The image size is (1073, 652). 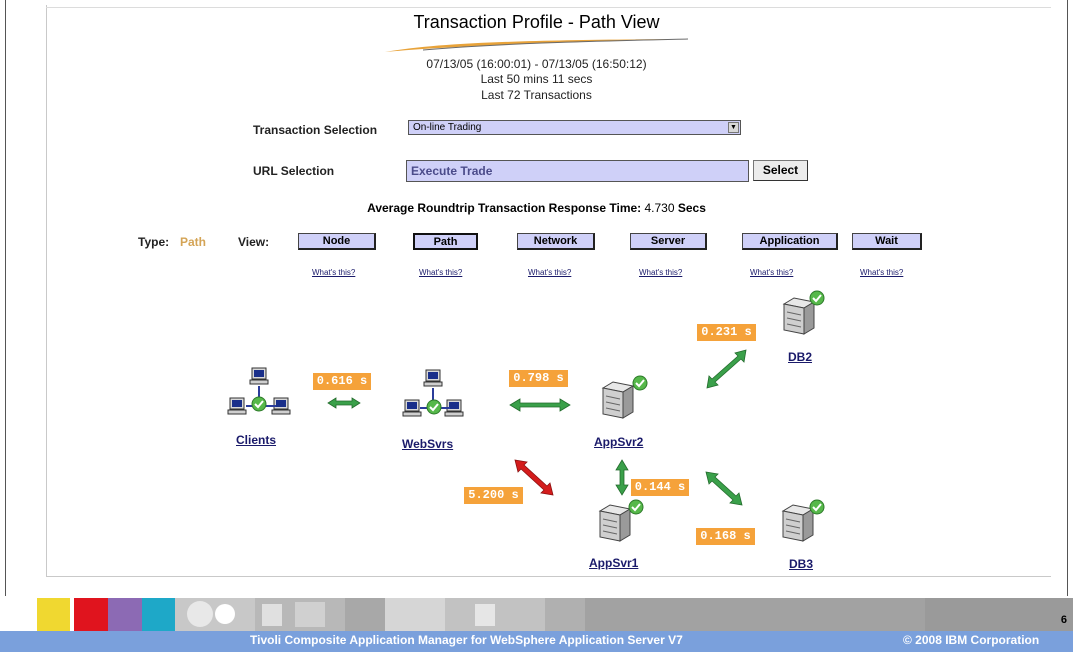 What do you see at coordinates (800, 357) in the screenshot?
I see `node-label-db2: DB2` at bounding box center [800, 357].